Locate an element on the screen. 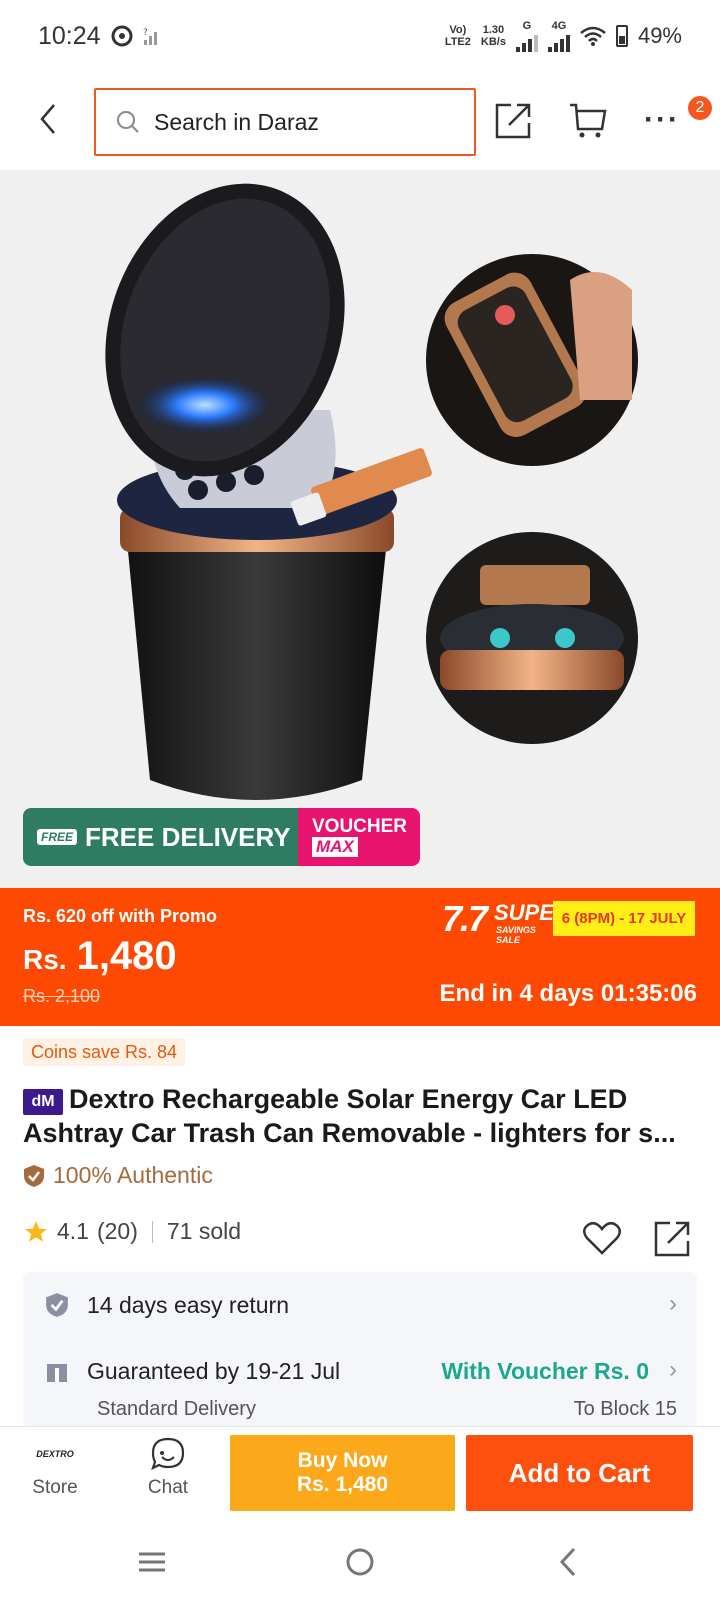 The width and height of the screenshot is (720, 1600). add-to-cart-button: Add to Cart is located at coordinates (579, 1473).